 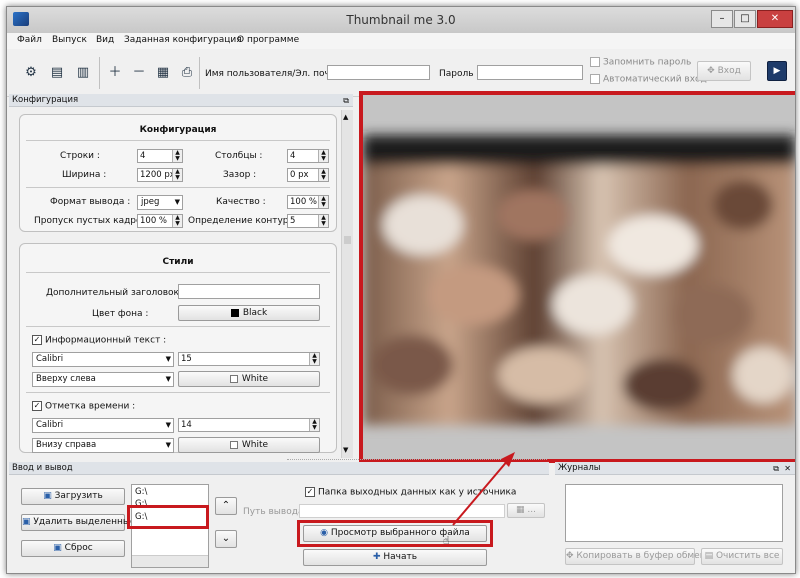 I want to click on ts-size-spinbox: 14 ▲ ▼, so click(x=249, y=425).